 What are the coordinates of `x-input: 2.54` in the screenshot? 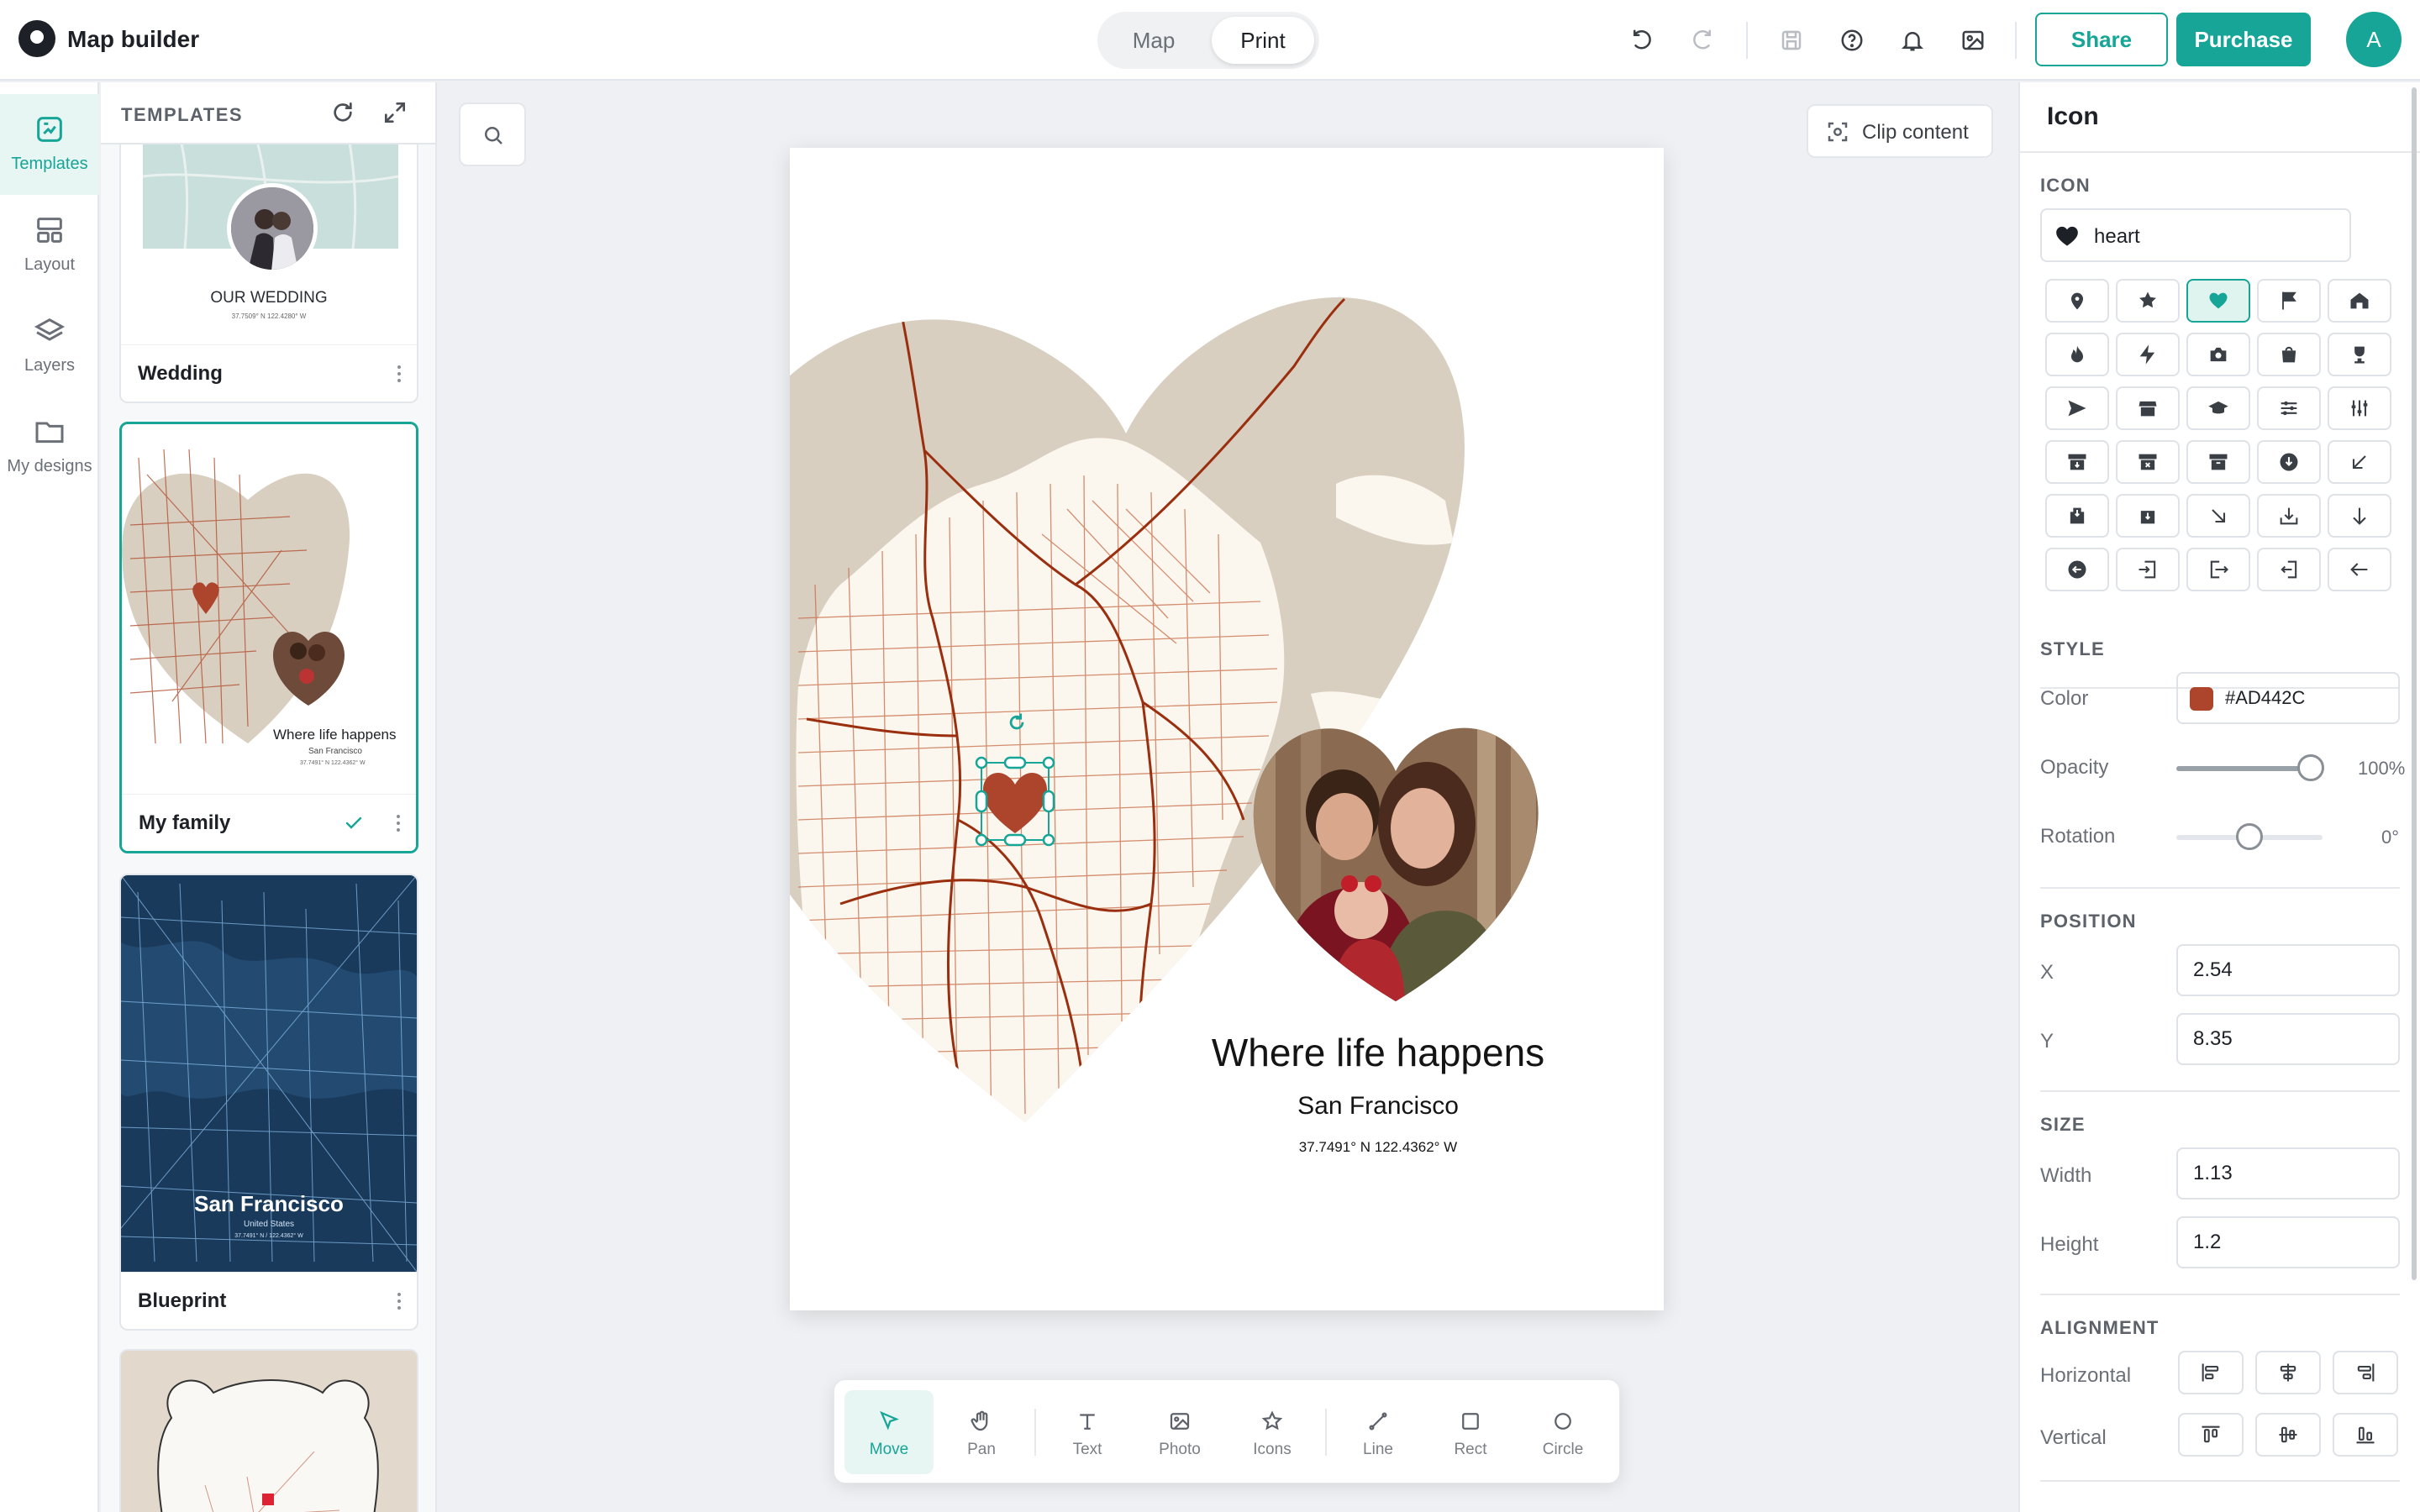 It's located at (2288, 970).